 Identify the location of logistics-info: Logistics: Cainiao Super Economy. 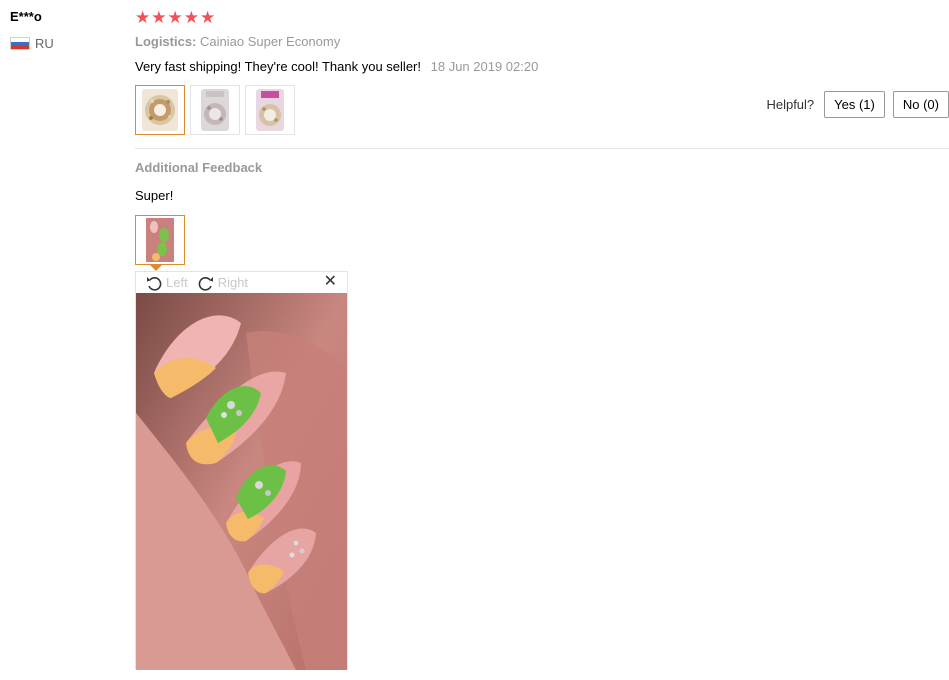
(237, 41).